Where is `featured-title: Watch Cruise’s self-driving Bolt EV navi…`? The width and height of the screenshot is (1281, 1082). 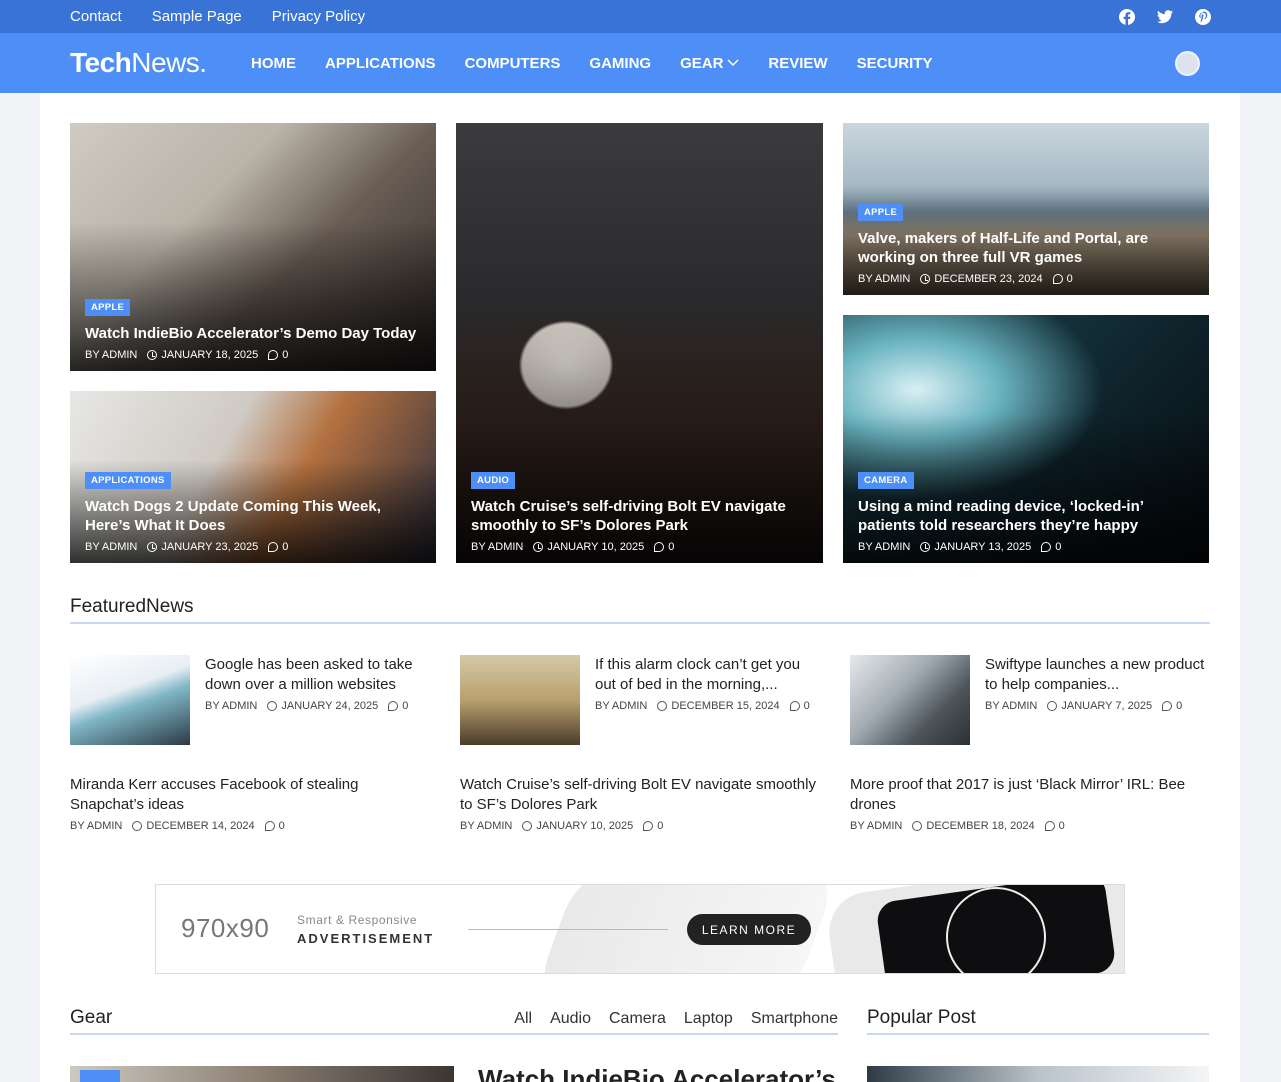 featured-title: Watch Cruise’s self-driving Bolt EV navi… is located at coordinates (640, 795).